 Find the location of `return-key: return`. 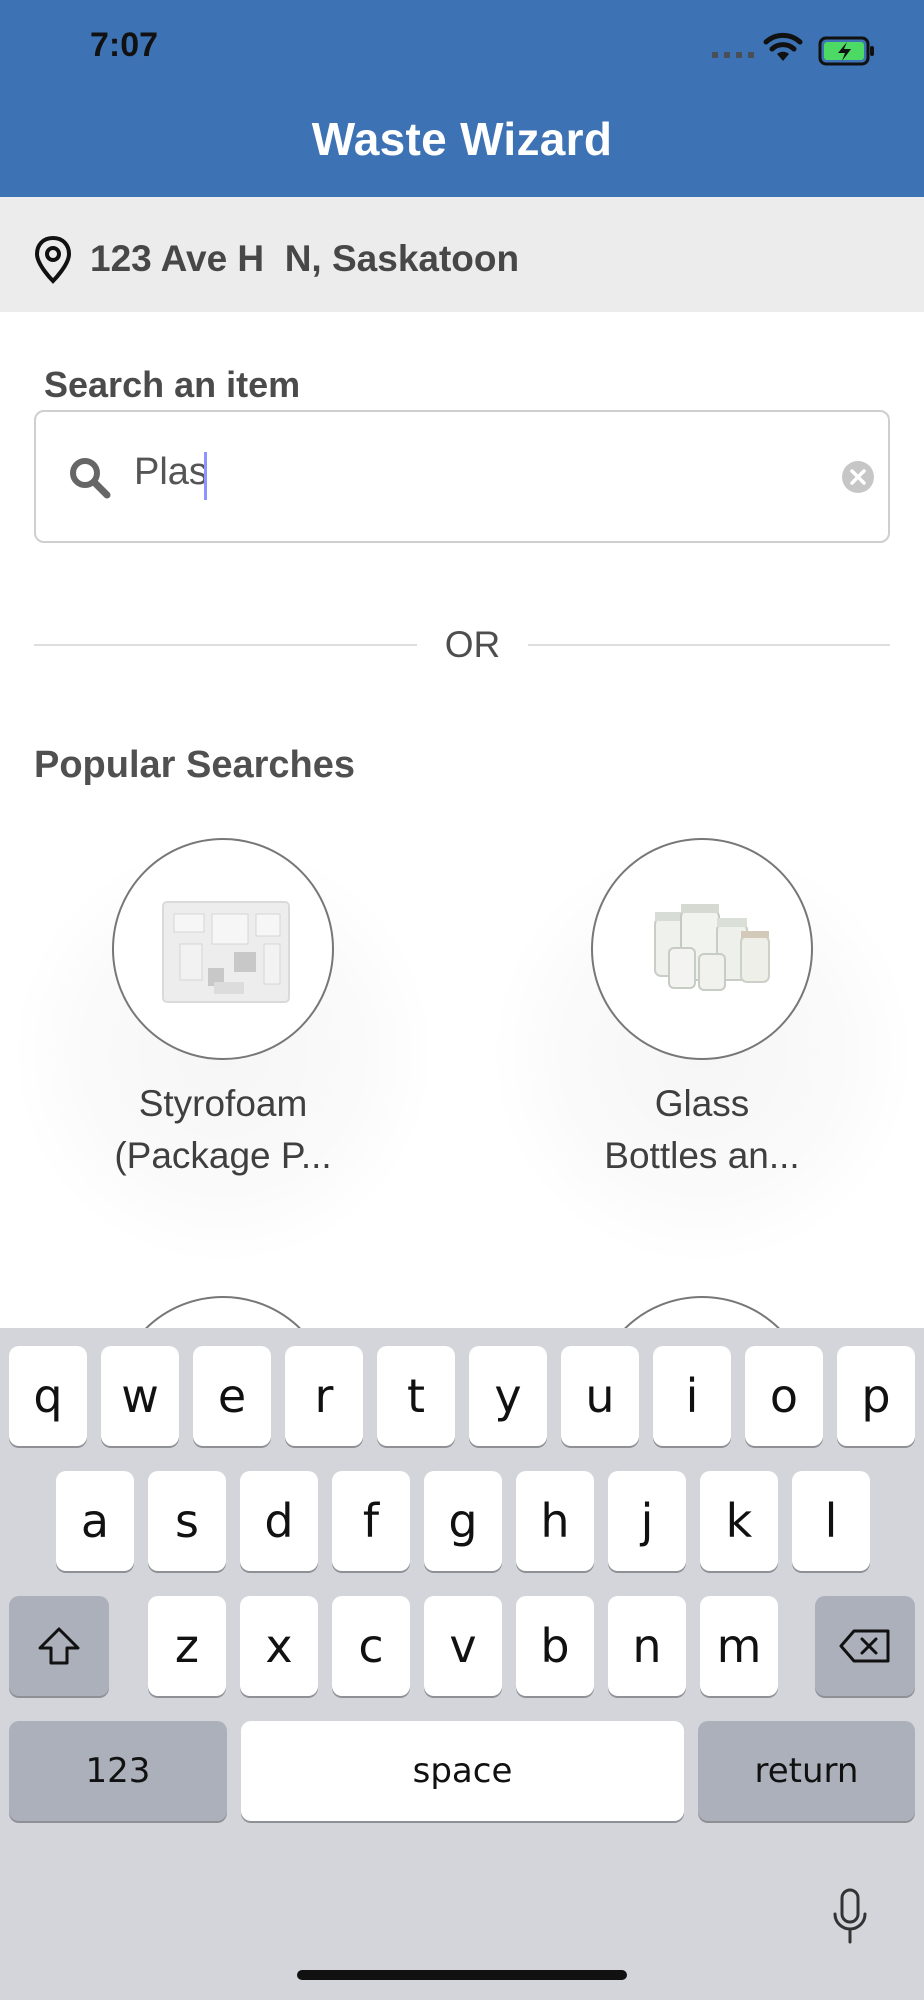

return-key: return is located at coordinates (806, 1771).